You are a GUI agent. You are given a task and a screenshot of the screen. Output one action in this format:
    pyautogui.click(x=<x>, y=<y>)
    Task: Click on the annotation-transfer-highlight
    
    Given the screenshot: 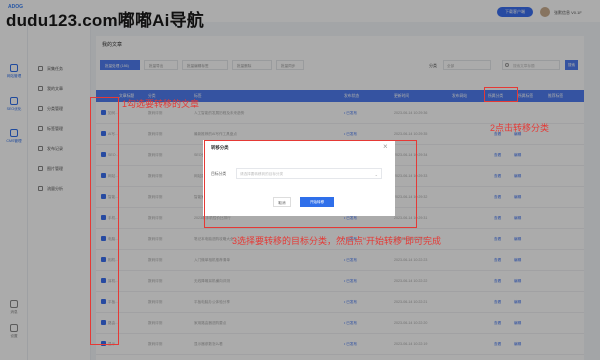 What is the action you would take?
    pyautogui.click(x=501, y=94)
    